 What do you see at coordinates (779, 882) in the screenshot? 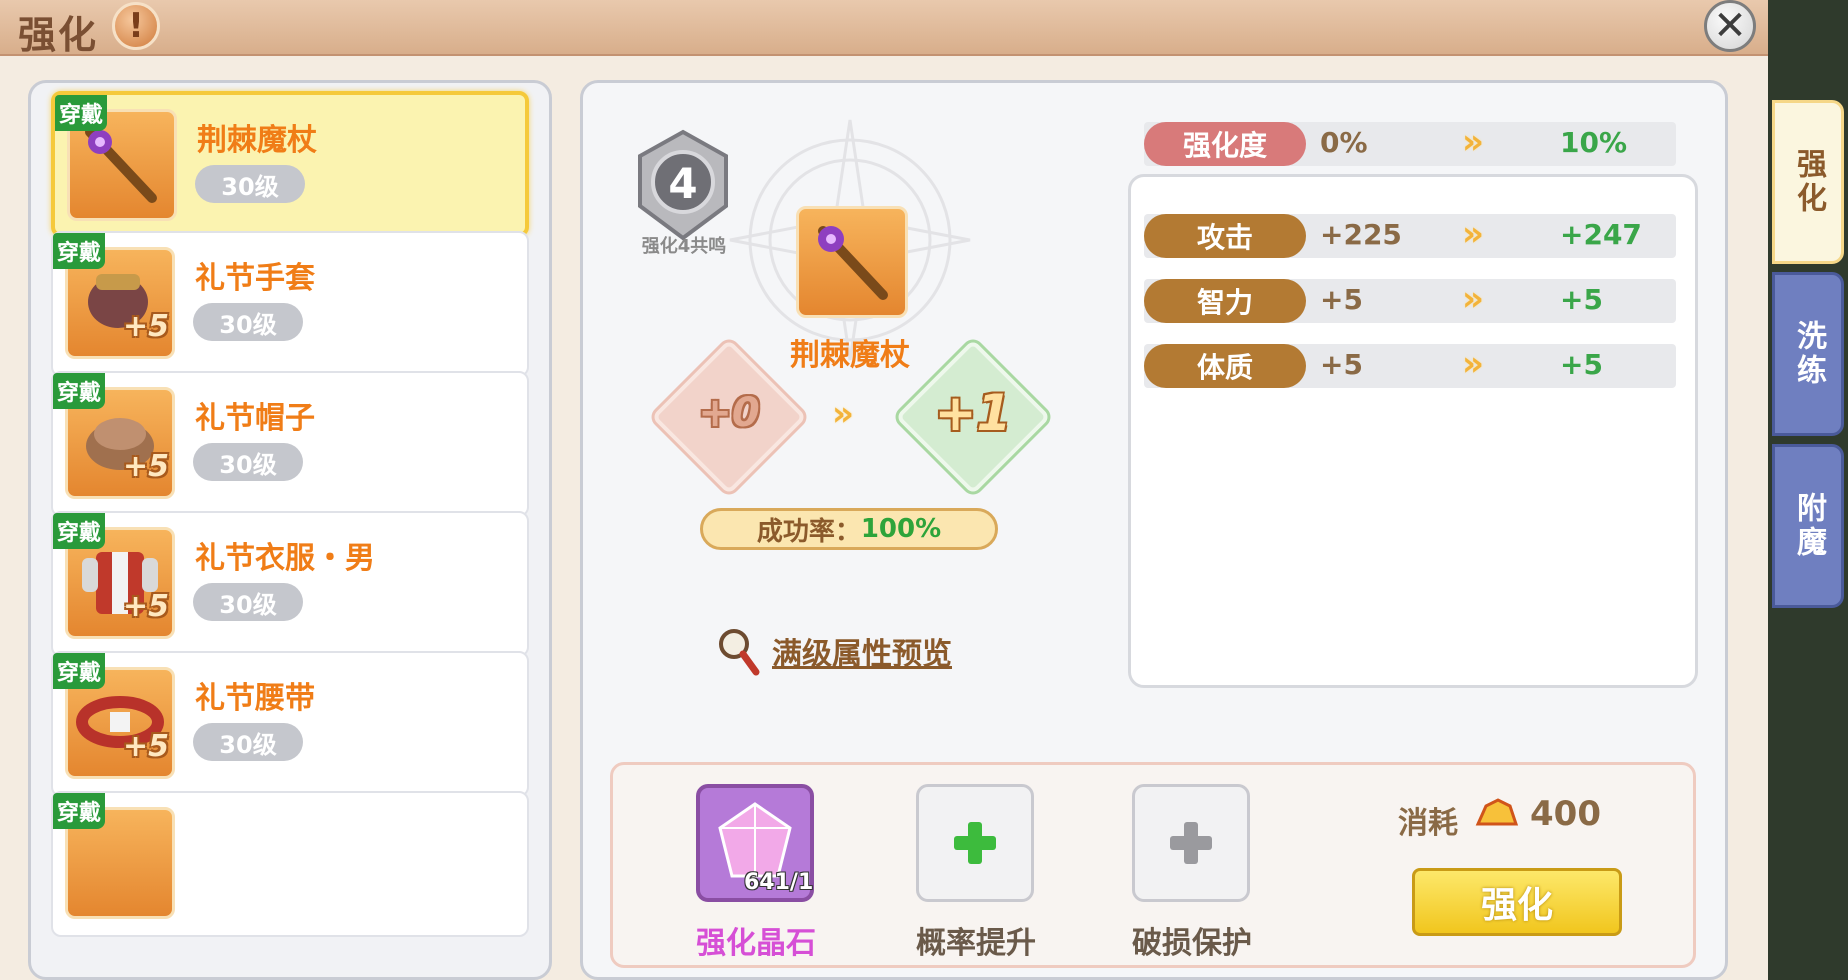
I see `crystal-count: 641/1` at bounding box center [779, 882].